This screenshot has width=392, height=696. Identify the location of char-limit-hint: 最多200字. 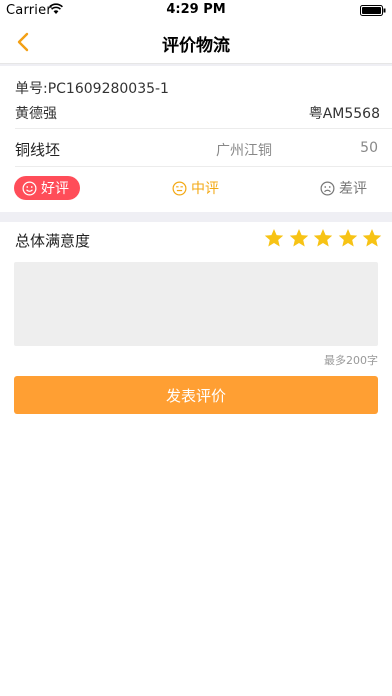
(351, 360).